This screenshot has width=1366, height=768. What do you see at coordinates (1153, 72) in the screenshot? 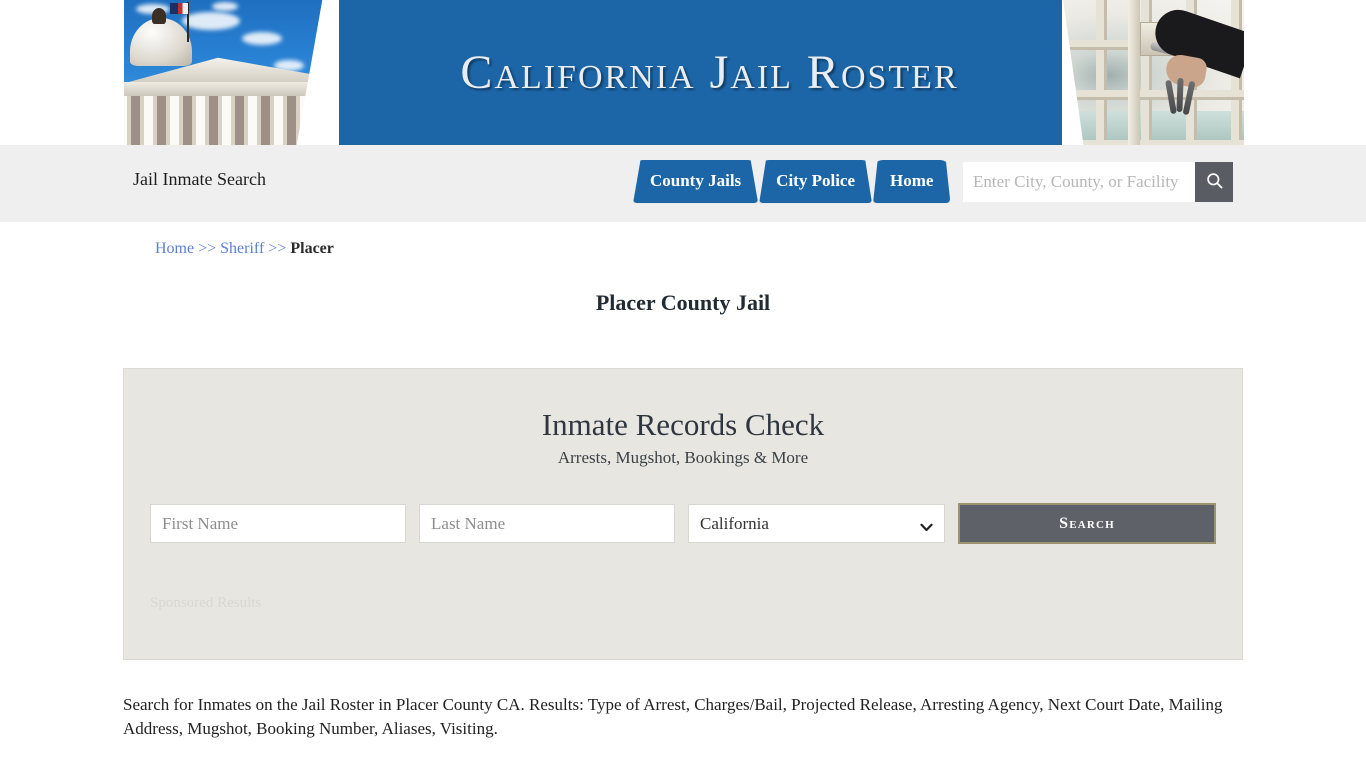
I see `jail-door-keys-photo` at bounding box center [1153, 72].